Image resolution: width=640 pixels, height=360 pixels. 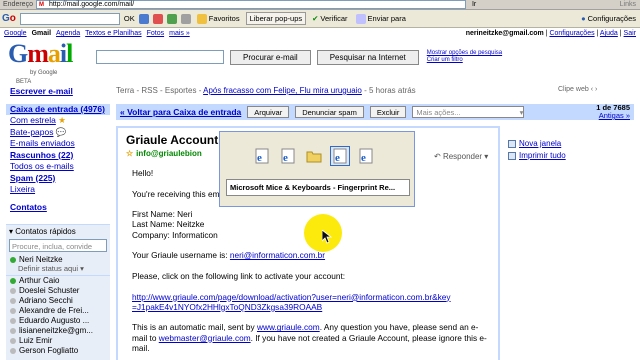 I want to click on ie-window-icon-selected: e, so click(x=340, y=156).